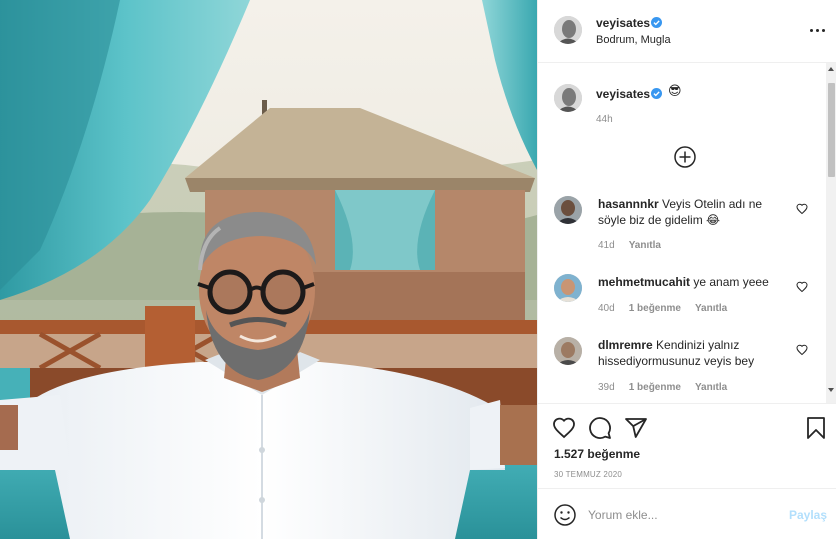 This screenshot has height=539, width=836. Describe the element at coordinates (683, 515) in the screenshot. I see `comment-input` at that location.